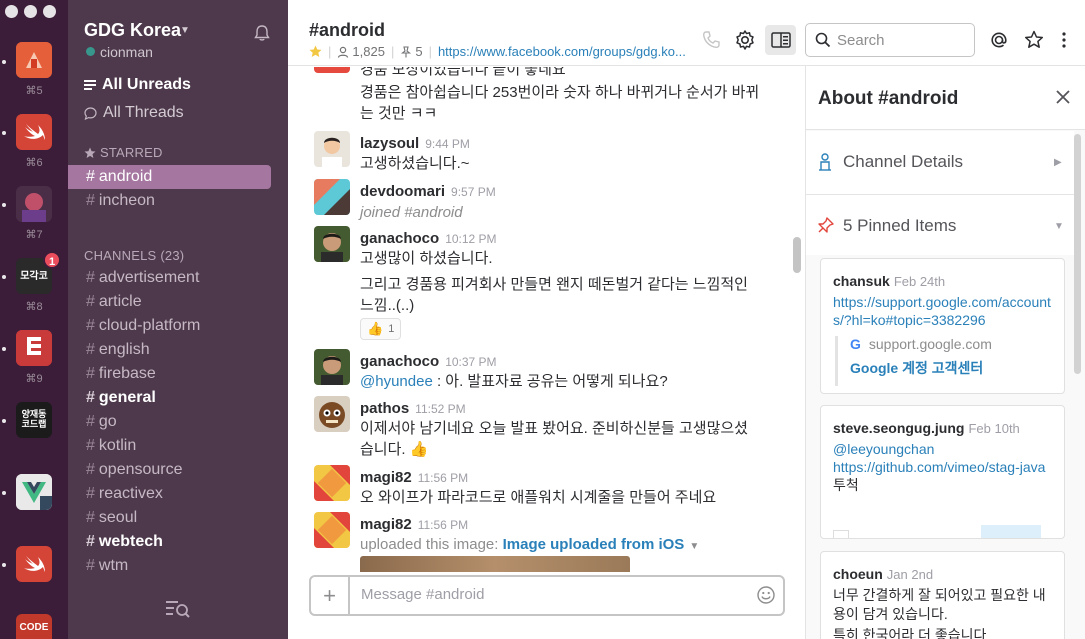 Image resolution: width=1085 pixels, height=639 pixels. I want to click on pin-author: choeun, so click(858, 574).